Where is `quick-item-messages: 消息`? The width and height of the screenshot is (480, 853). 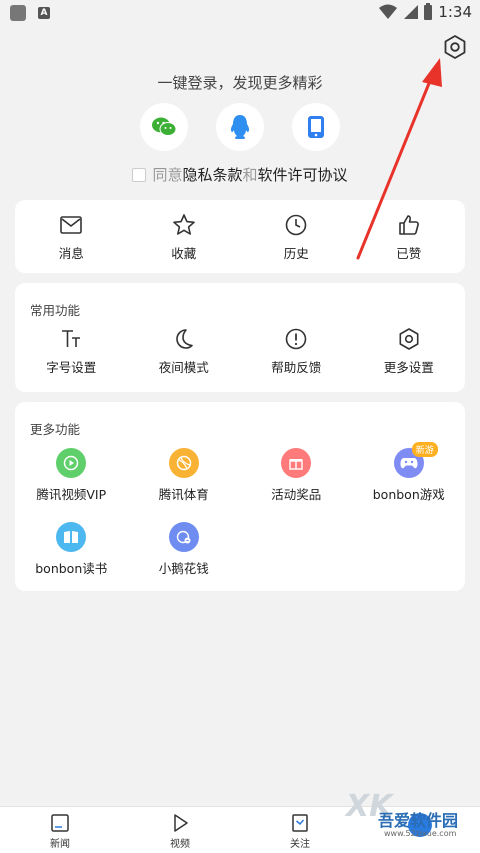
quick-item-messages: 消息 is located at coordinates (71, 237).